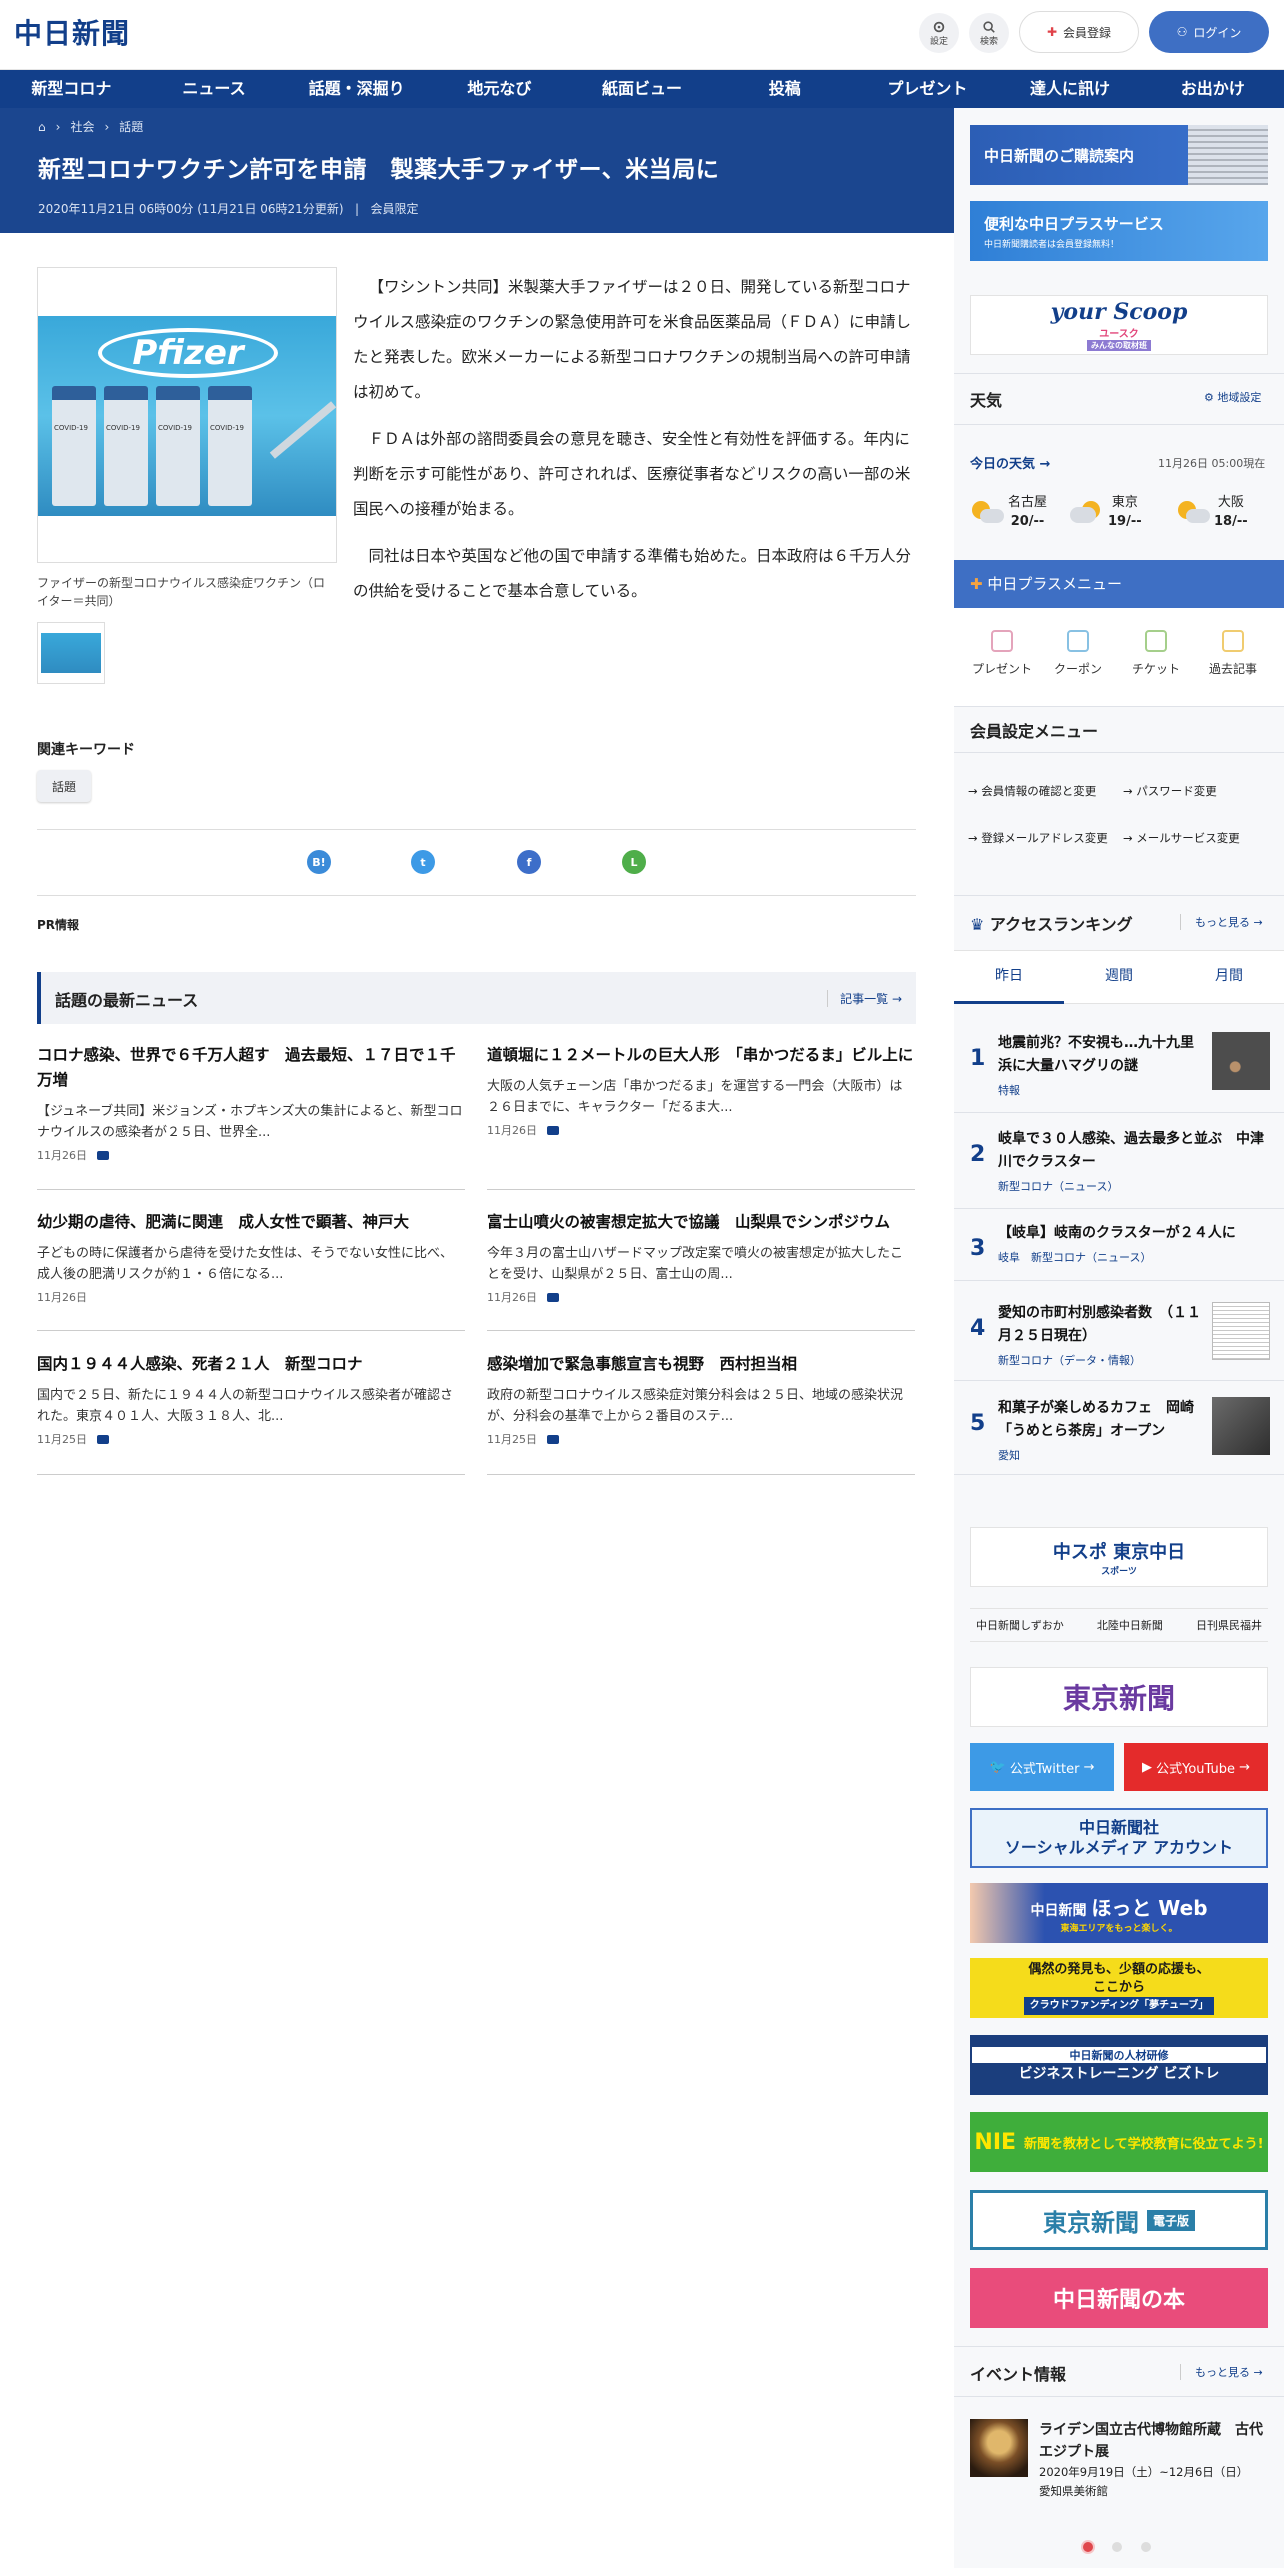 This screenshot has height=2568, width=1284. What do you see at coordinates (529, 862) in the screenshot?
I see `facebook-share-icon: f` at bounding box center [529, 862].